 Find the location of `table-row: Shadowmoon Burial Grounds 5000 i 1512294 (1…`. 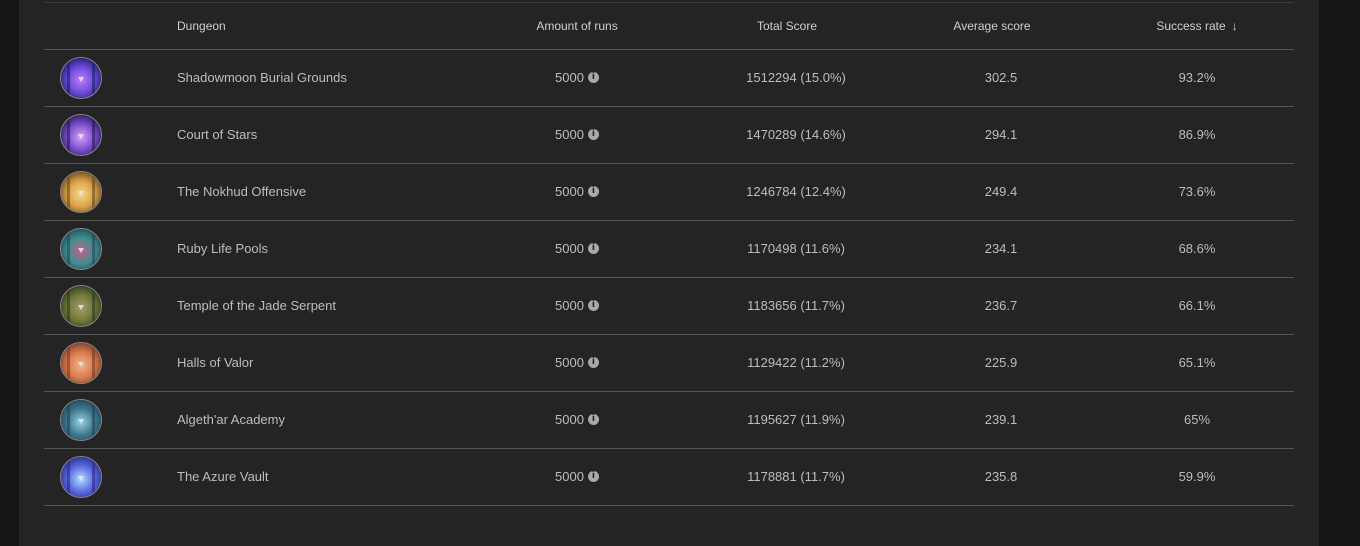

table-row: Shadowmoon Burial Grounds 5000 i 1512294 (1… is located at coordinates (669, 78).